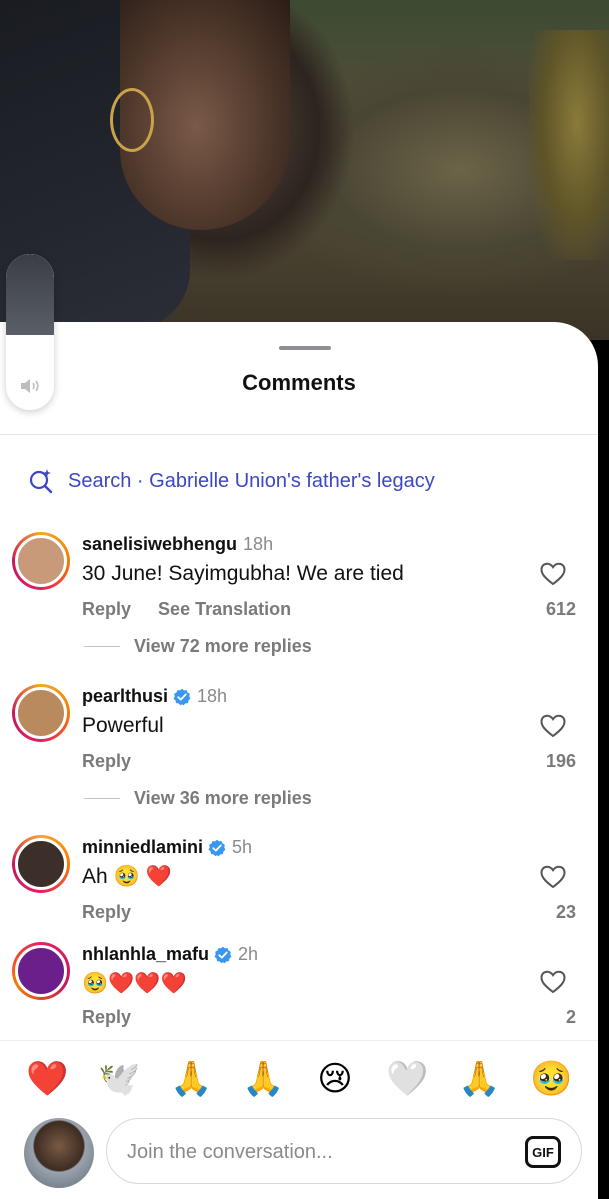 Image resolution: width=609 pixels, height=1199 pixels. I want to click on like-count: 612, so click(560, 609).